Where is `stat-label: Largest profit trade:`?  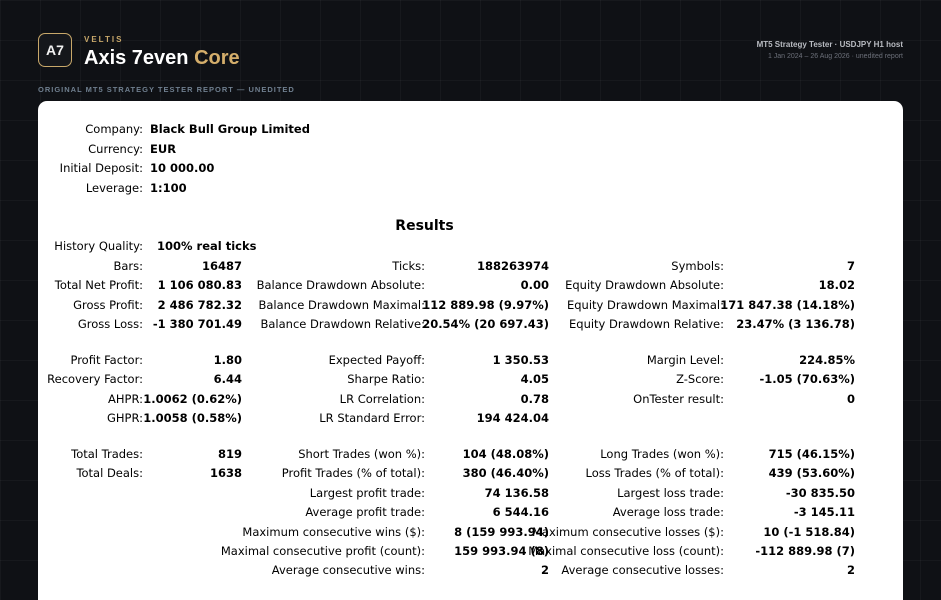
stat-label: Largest profit trade: is located at coordinates (367, 493).